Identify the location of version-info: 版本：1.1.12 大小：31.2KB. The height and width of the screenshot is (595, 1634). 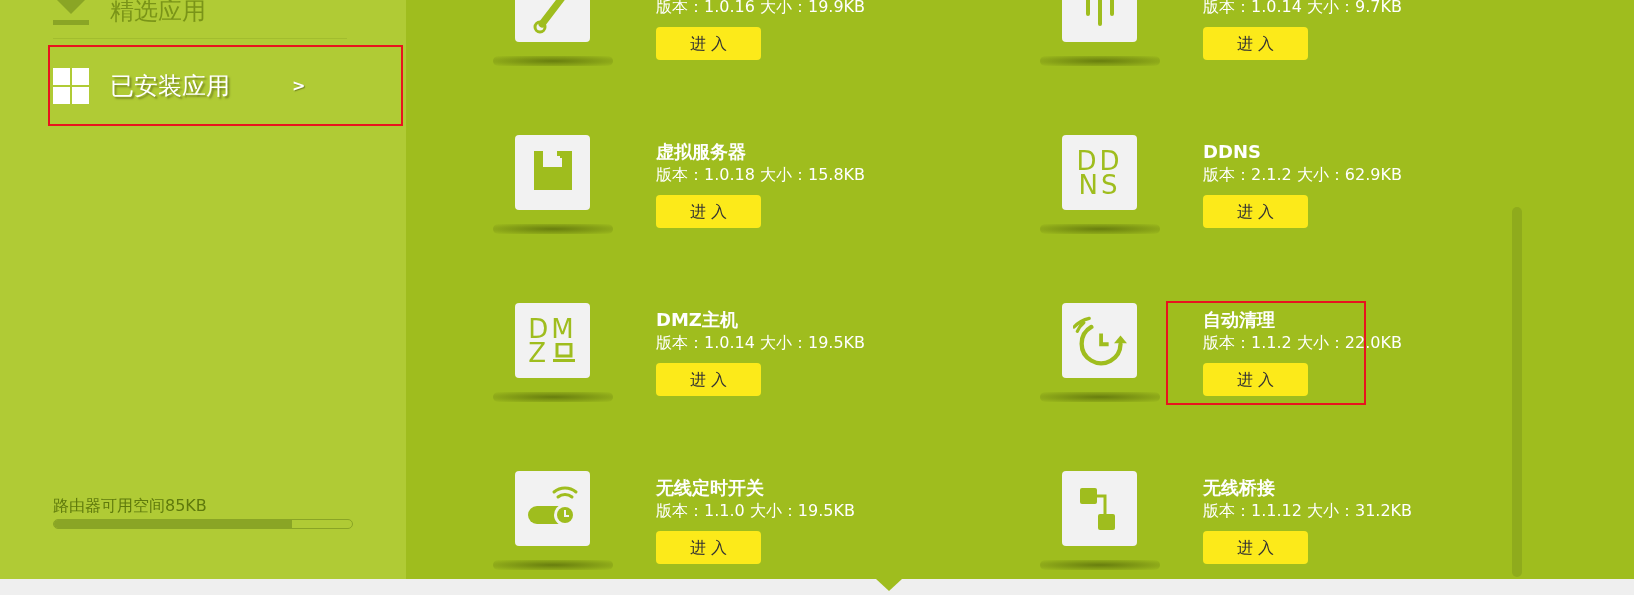
(1308, 511).